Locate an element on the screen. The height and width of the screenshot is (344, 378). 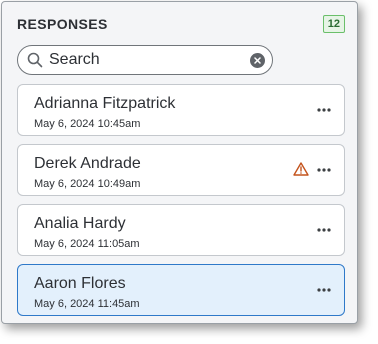
clear-icon is located at coordinates (257, 60).